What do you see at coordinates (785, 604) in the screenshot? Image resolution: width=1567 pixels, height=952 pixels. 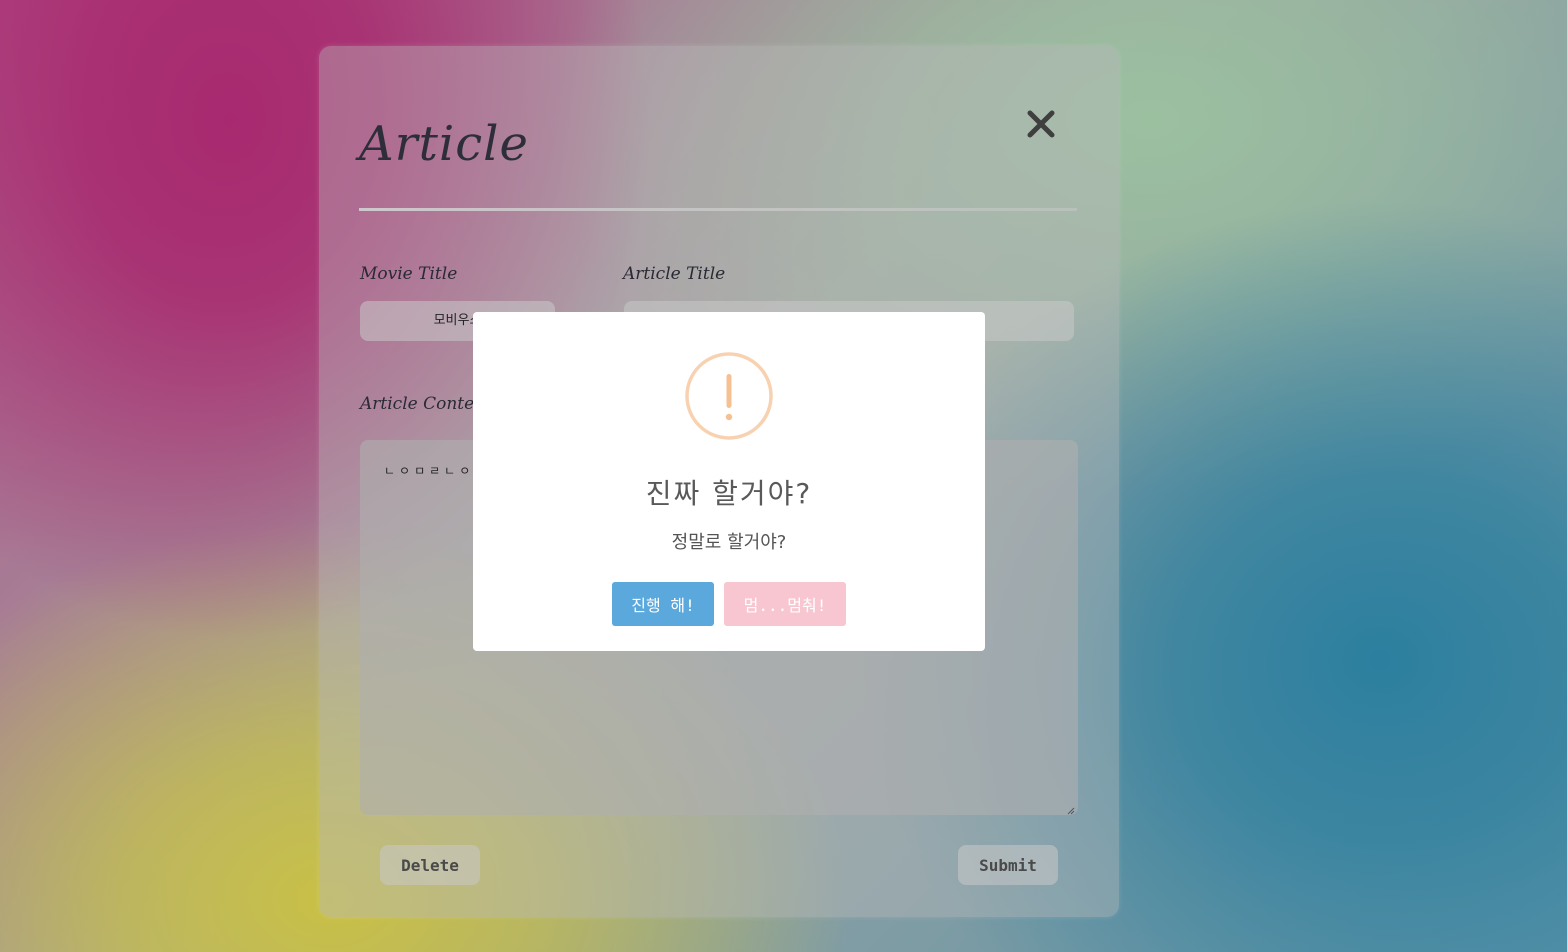 I see `cancel-button: 멈...멈춰!` at bounding box center [785, 604].